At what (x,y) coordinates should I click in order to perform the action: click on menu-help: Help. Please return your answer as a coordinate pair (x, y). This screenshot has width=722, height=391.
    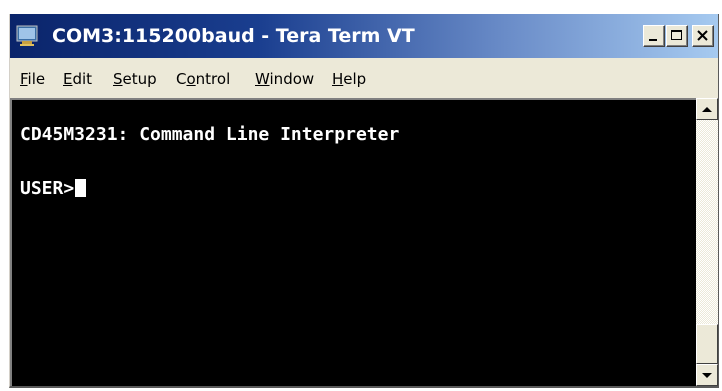
    Looking at the image, I should click on (349, 79).